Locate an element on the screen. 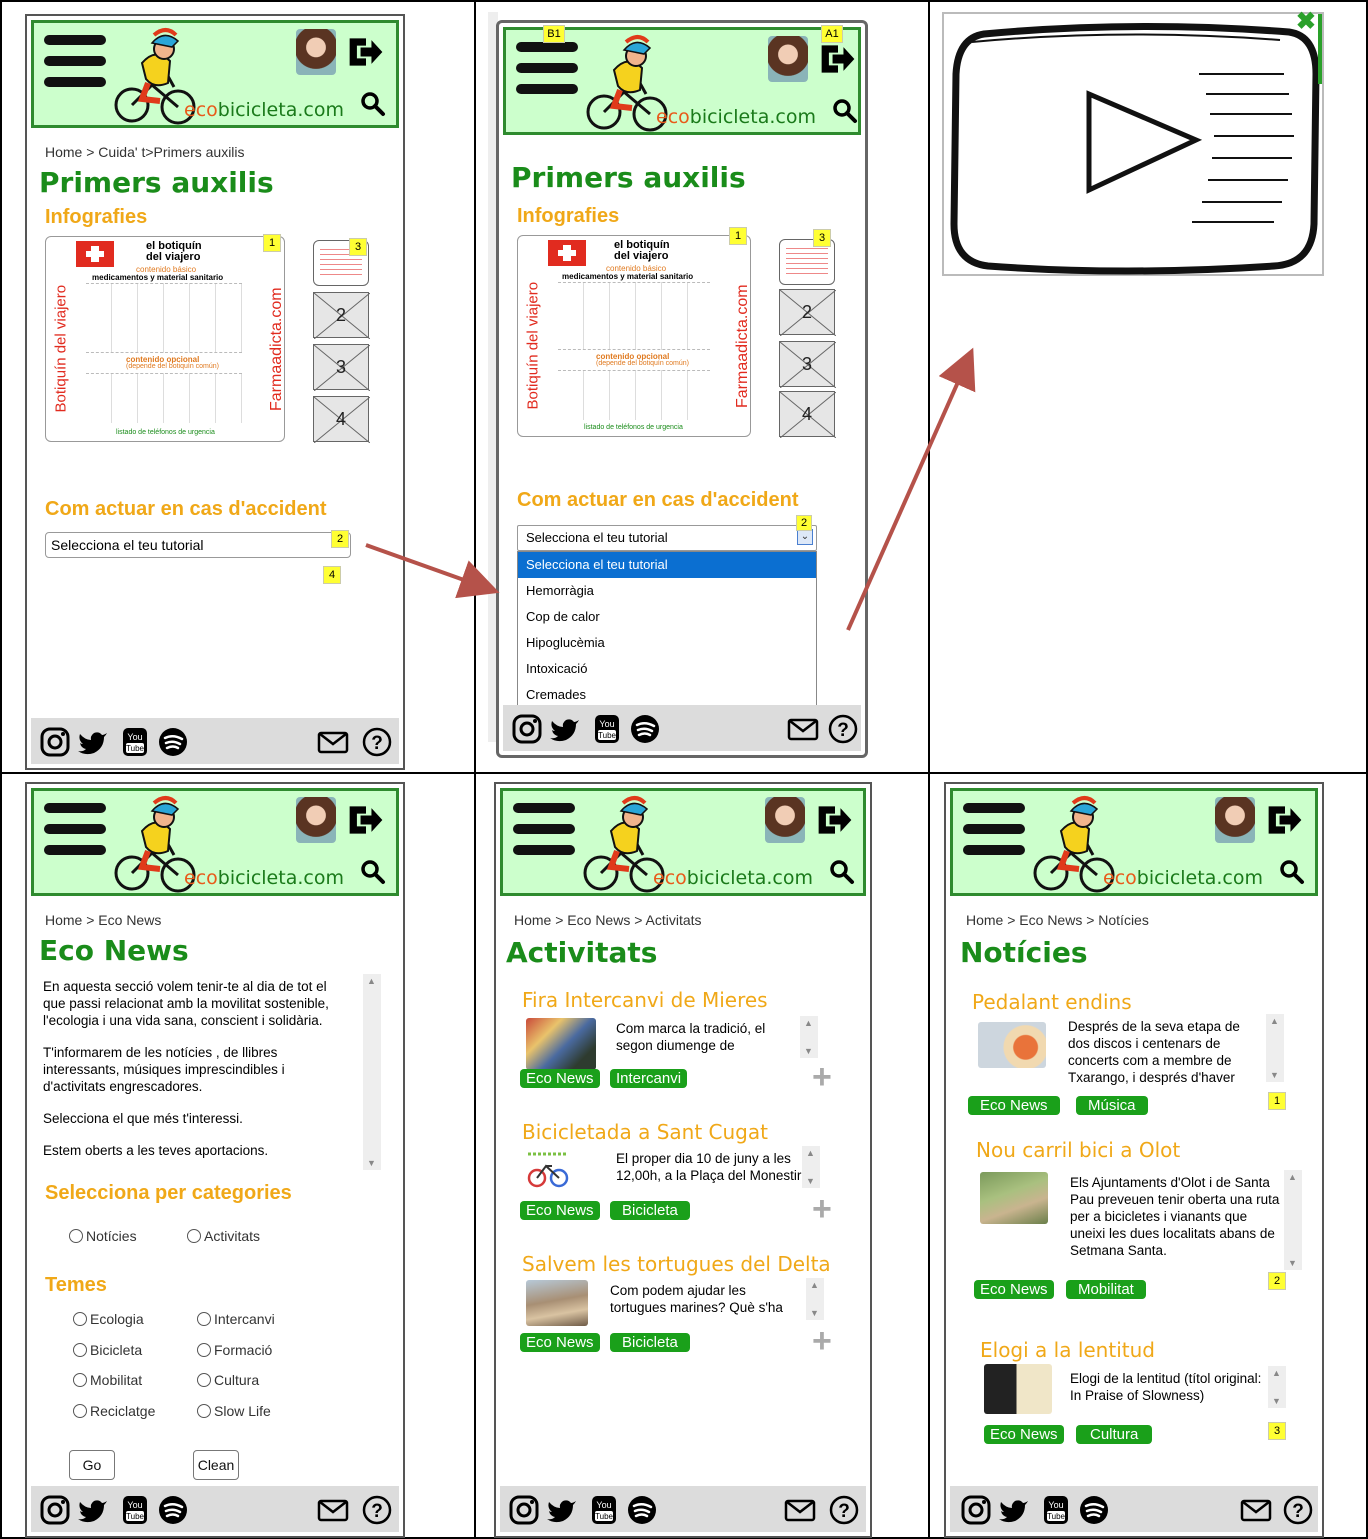  breadcrumb: Home > Eco News > Notícies is located at coordinates (1057, 920).